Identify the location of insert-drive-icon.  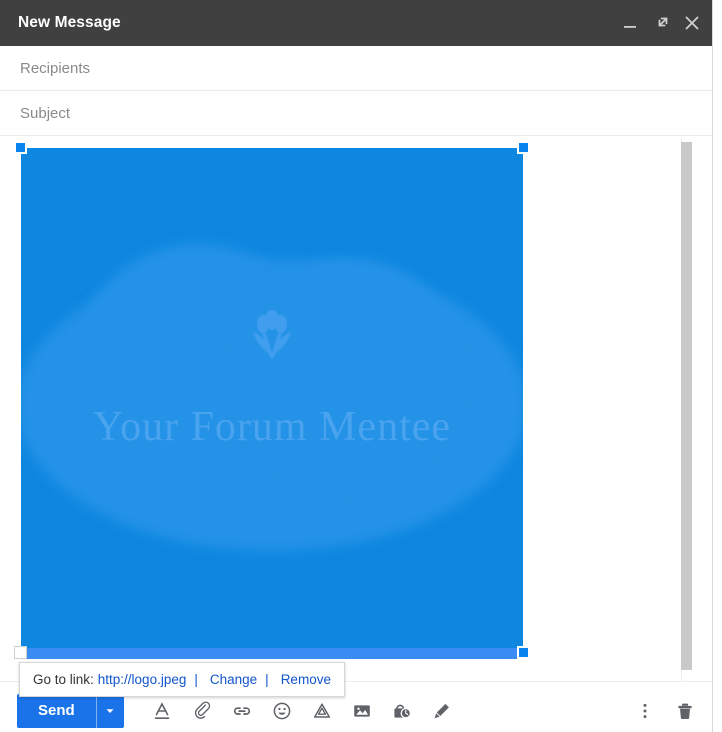
(322, 711).